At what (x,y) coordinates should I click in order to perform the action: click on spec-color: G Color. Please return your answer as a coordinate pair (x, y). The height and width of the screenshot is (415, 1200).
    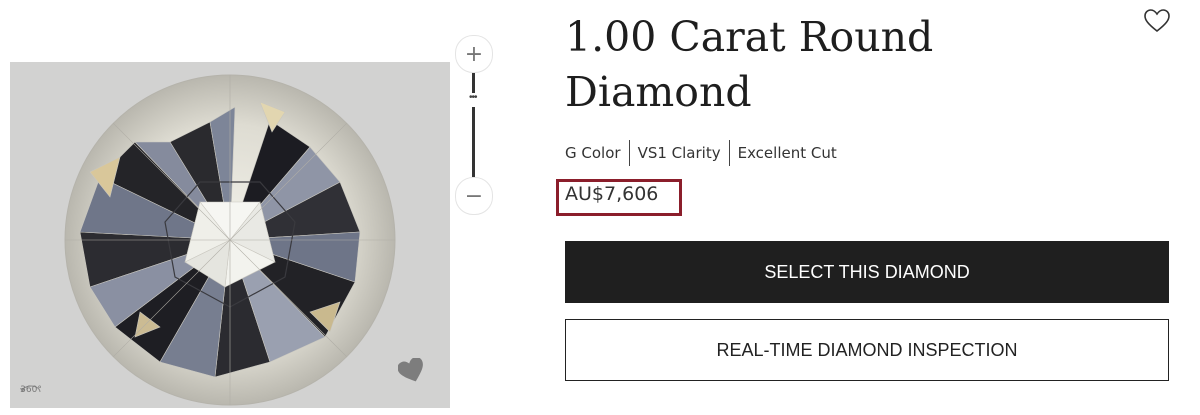
    Looking at the image, I should click on (593, 153).